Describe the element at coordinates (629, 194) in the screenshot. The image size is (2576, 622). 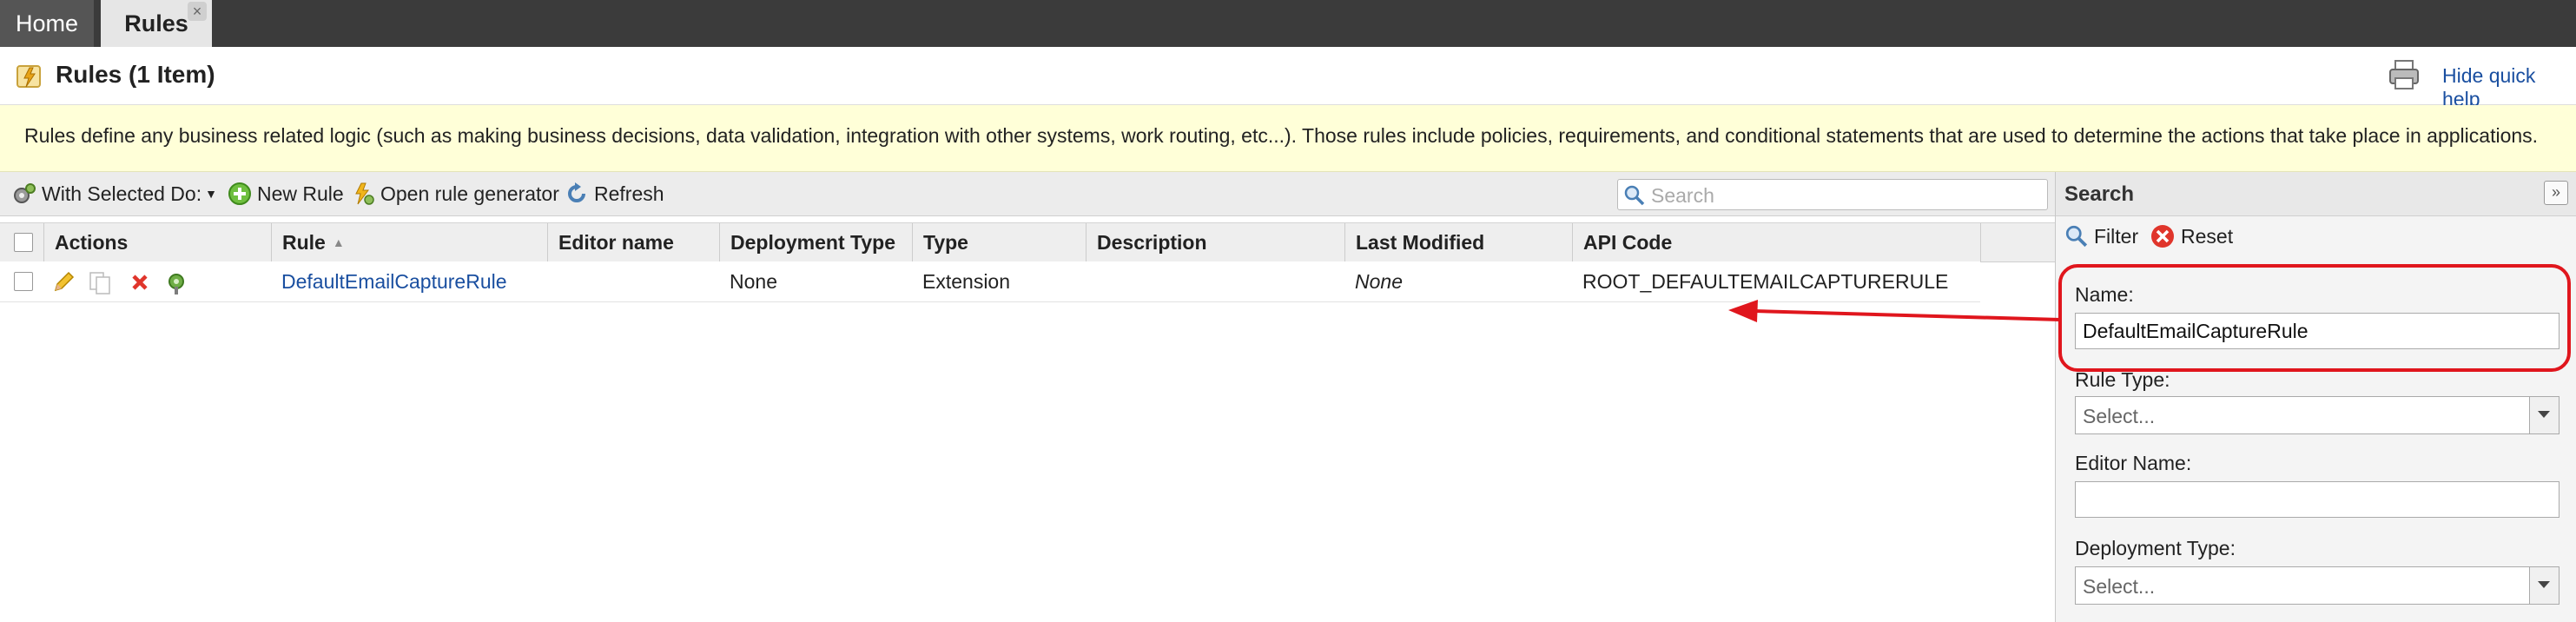
I see `refresh-label: Refresh` at that location.